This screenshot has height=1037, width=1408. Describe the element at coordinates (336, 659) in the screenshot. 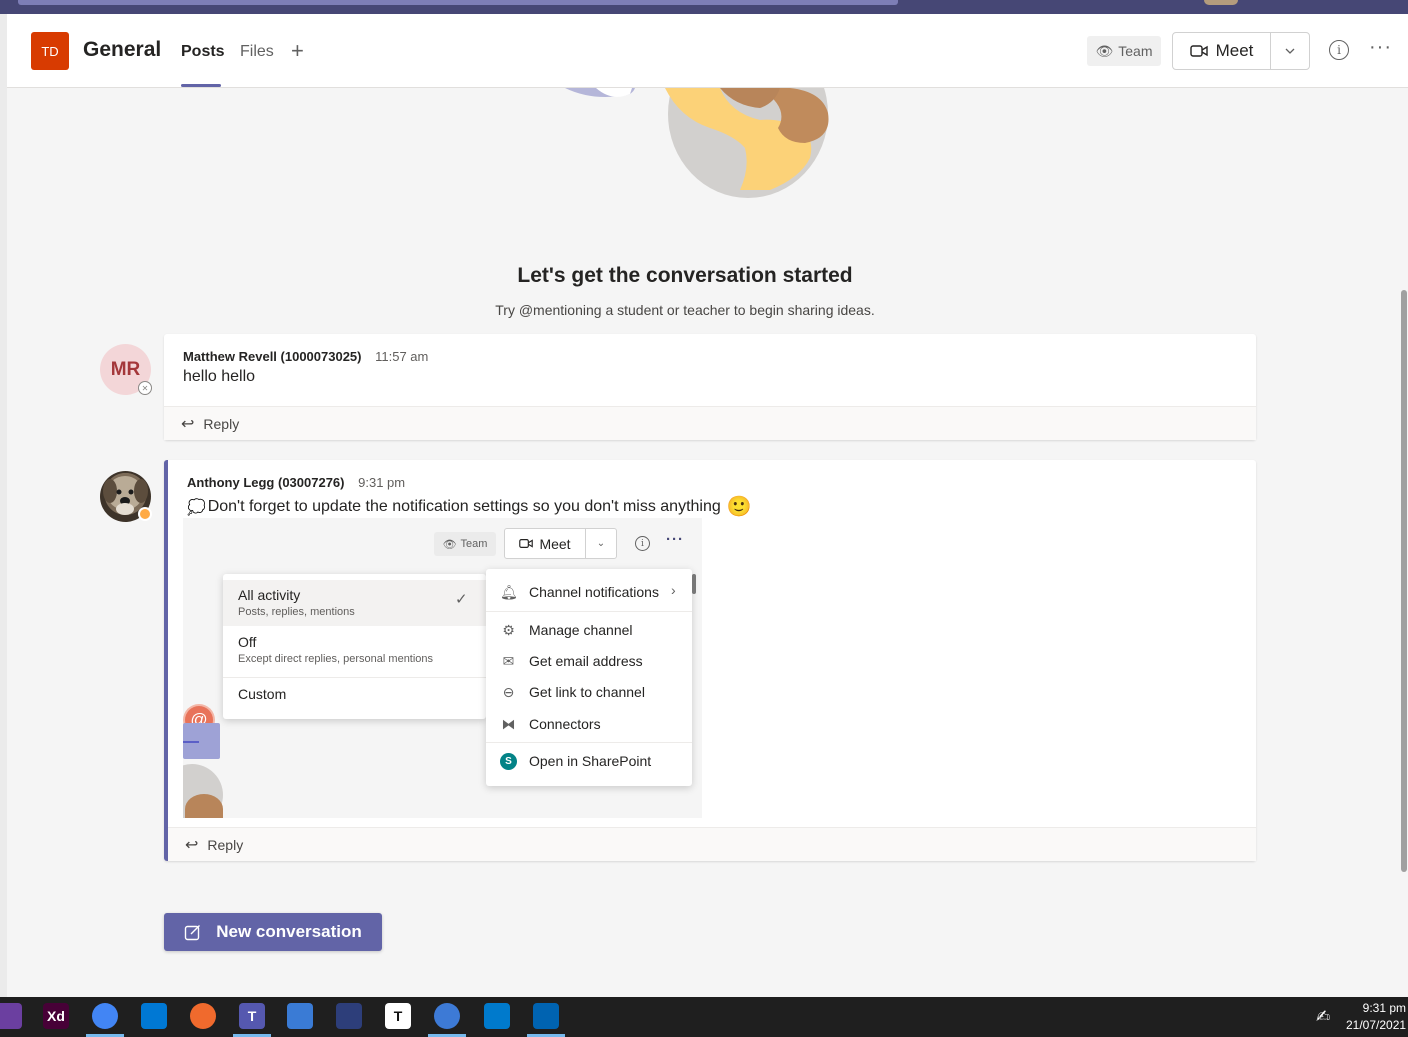

I see `option-subtitle: Except direct replies, personal mentions` at that location.